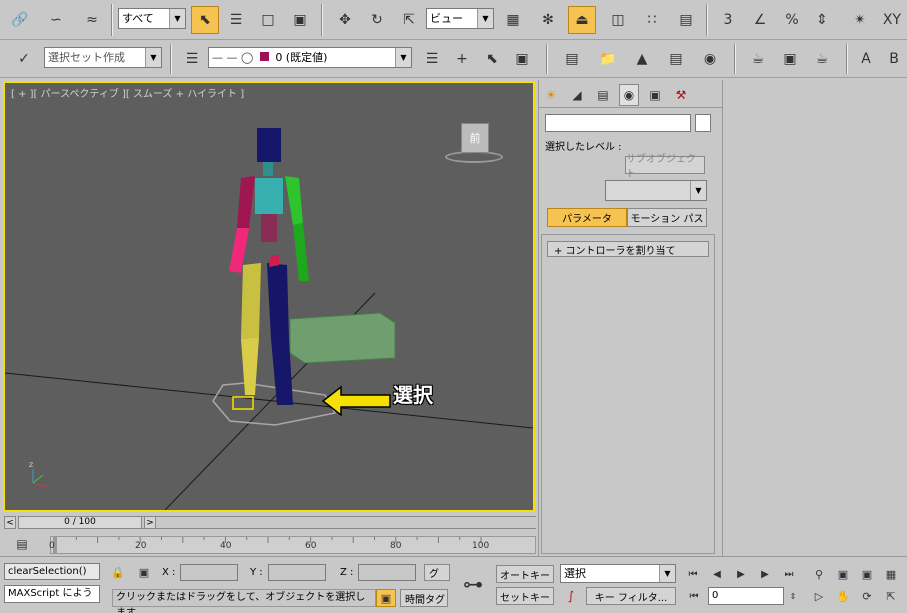  I want to click on schematic-view-icon: ▤, so click(676, 59).